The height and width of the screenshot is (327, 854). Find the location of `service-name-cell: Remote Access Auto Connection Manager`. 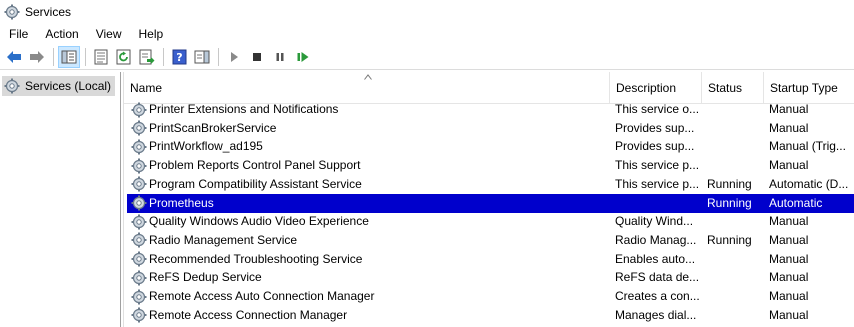

service-name-cell: Remote Access Auto Connection Manager is located at coordinates (371, 296).